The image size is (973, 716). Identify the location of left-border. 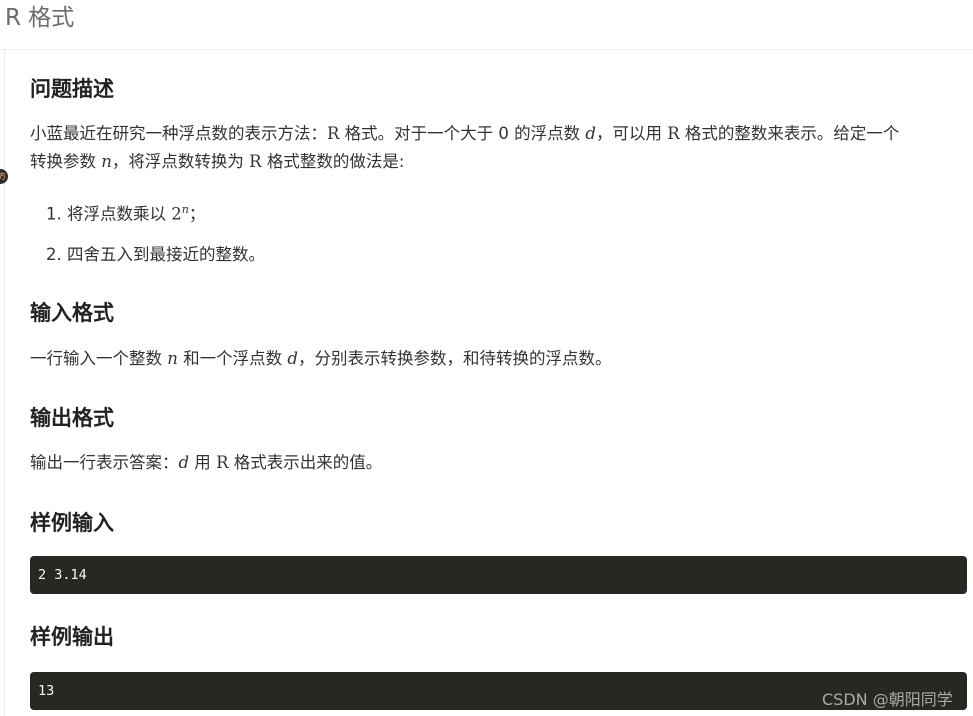
(4, 383).